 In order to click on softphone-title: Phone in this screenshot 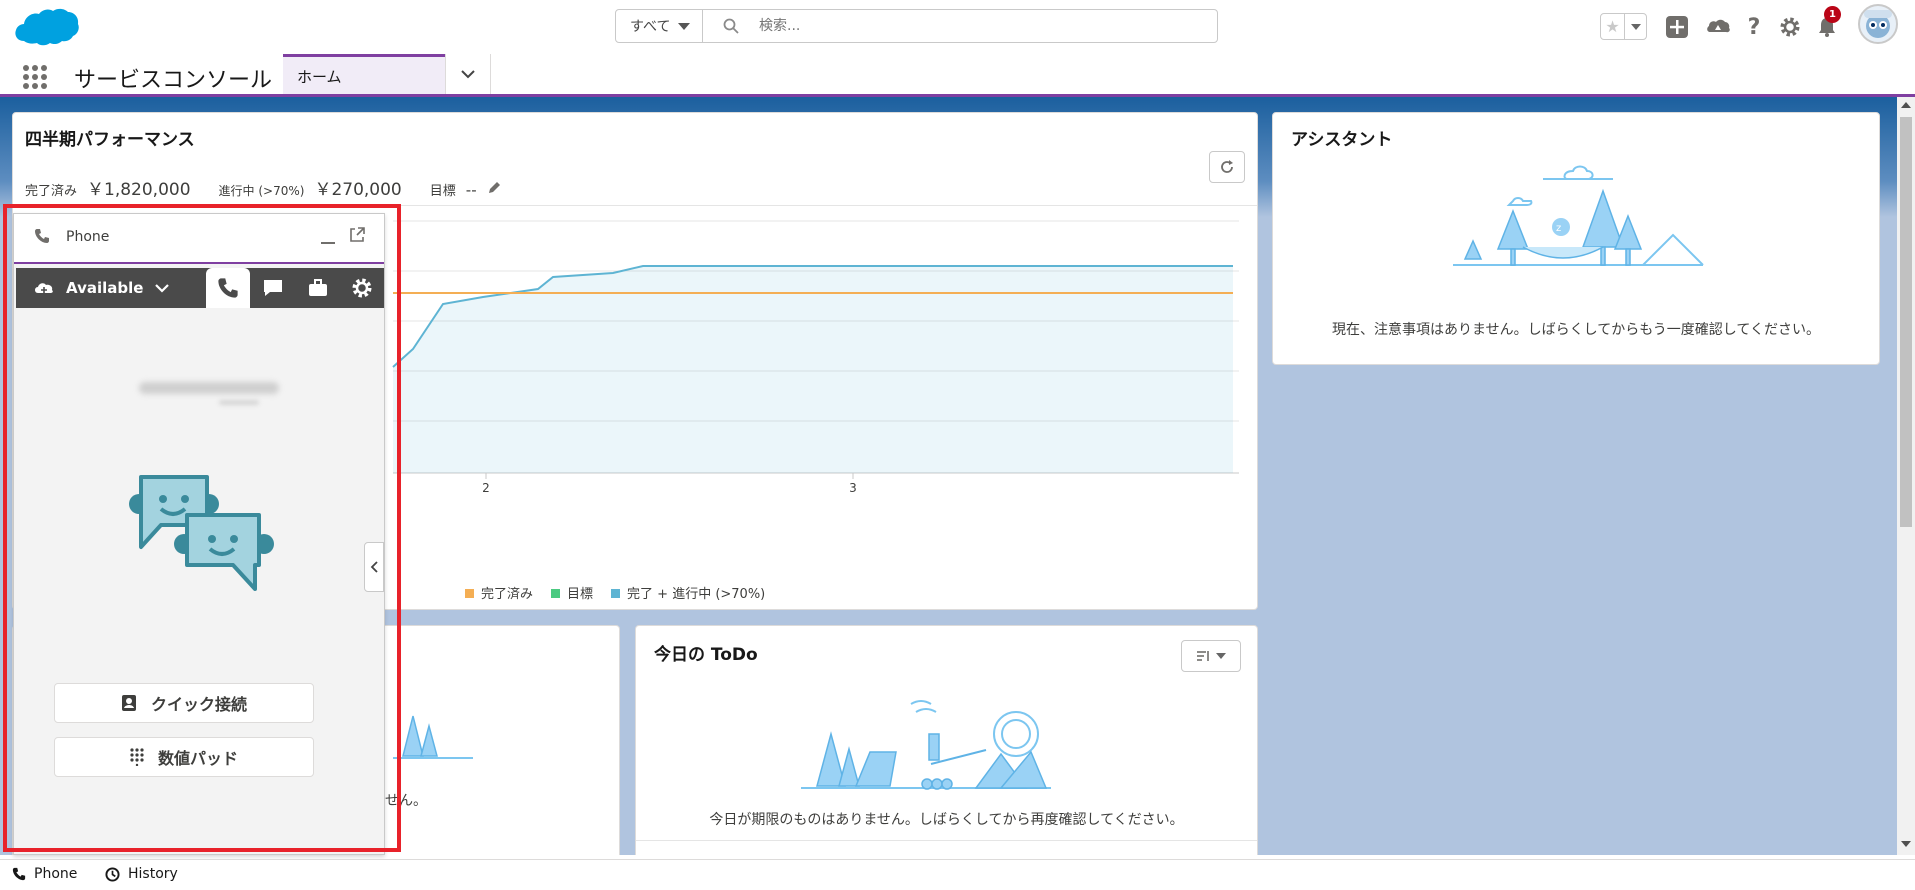, I will do `click(88, 237)`.